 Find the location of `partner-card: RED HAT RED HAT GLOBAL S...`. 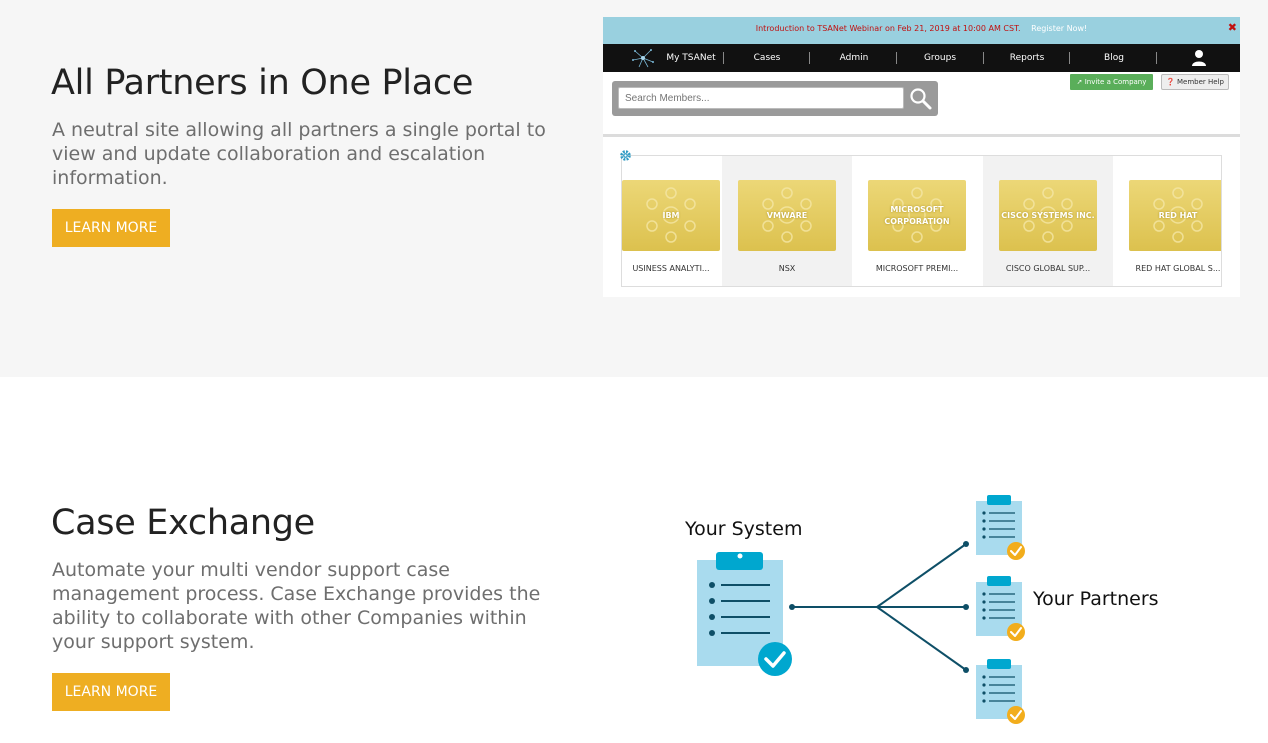

partner-card: RED HAT RED HAT GLOBAL S... is located at coordinates (1167, 221).